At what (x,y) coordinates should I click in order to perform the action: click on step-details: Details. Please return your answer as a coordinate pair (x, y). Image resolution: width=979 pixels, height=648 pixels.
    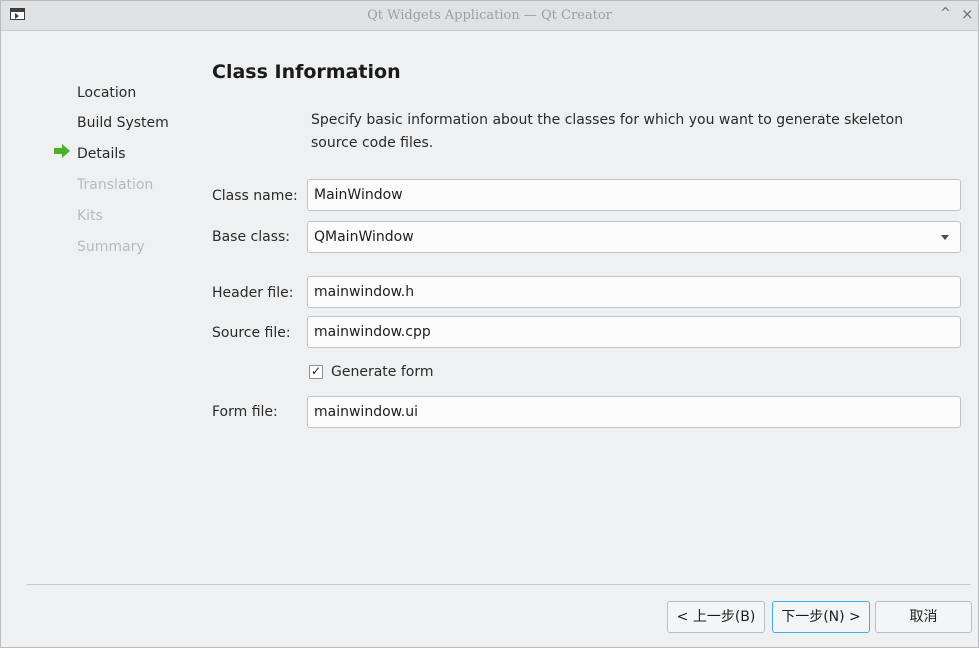
    Looking at the image, I should click on (123, 157).